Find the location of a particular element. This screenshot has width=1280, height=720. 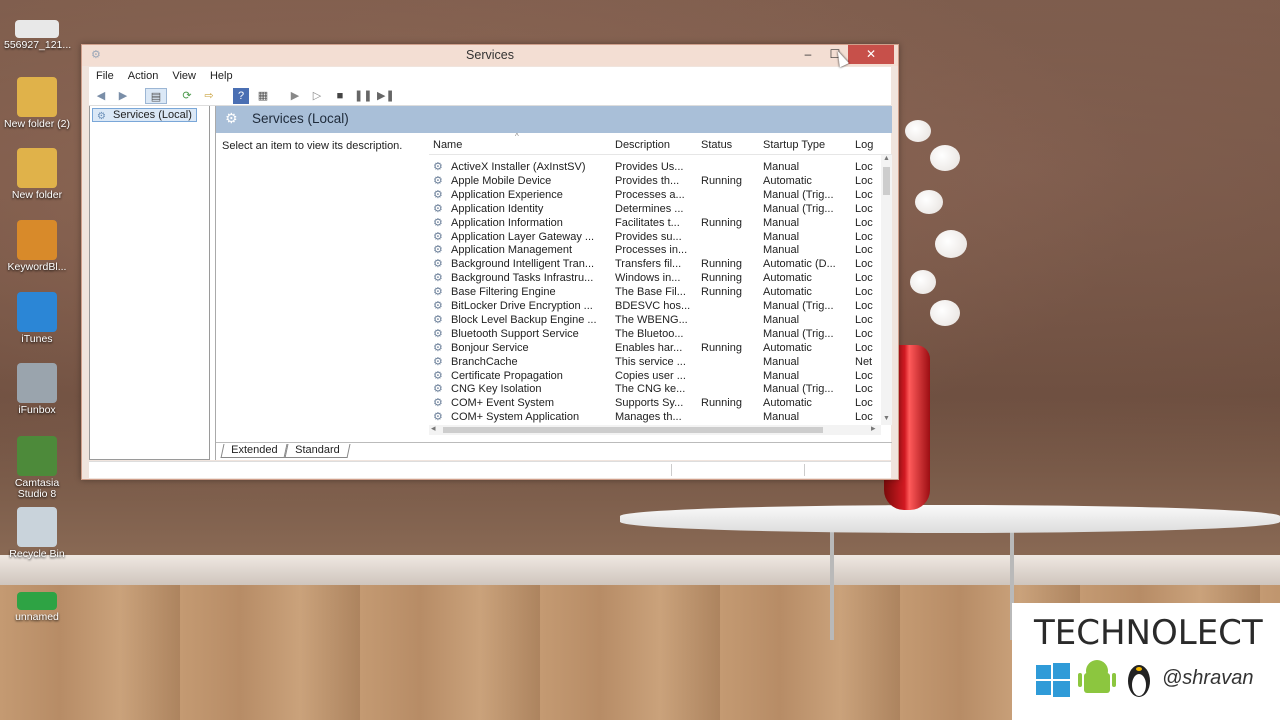

vertical-scroll-thumb is located at coordinates (886, 181).